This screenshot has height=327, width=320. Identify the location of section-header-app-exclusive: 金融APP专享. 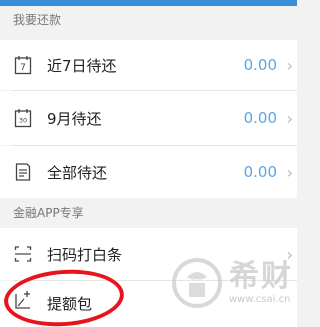
(148, 213).